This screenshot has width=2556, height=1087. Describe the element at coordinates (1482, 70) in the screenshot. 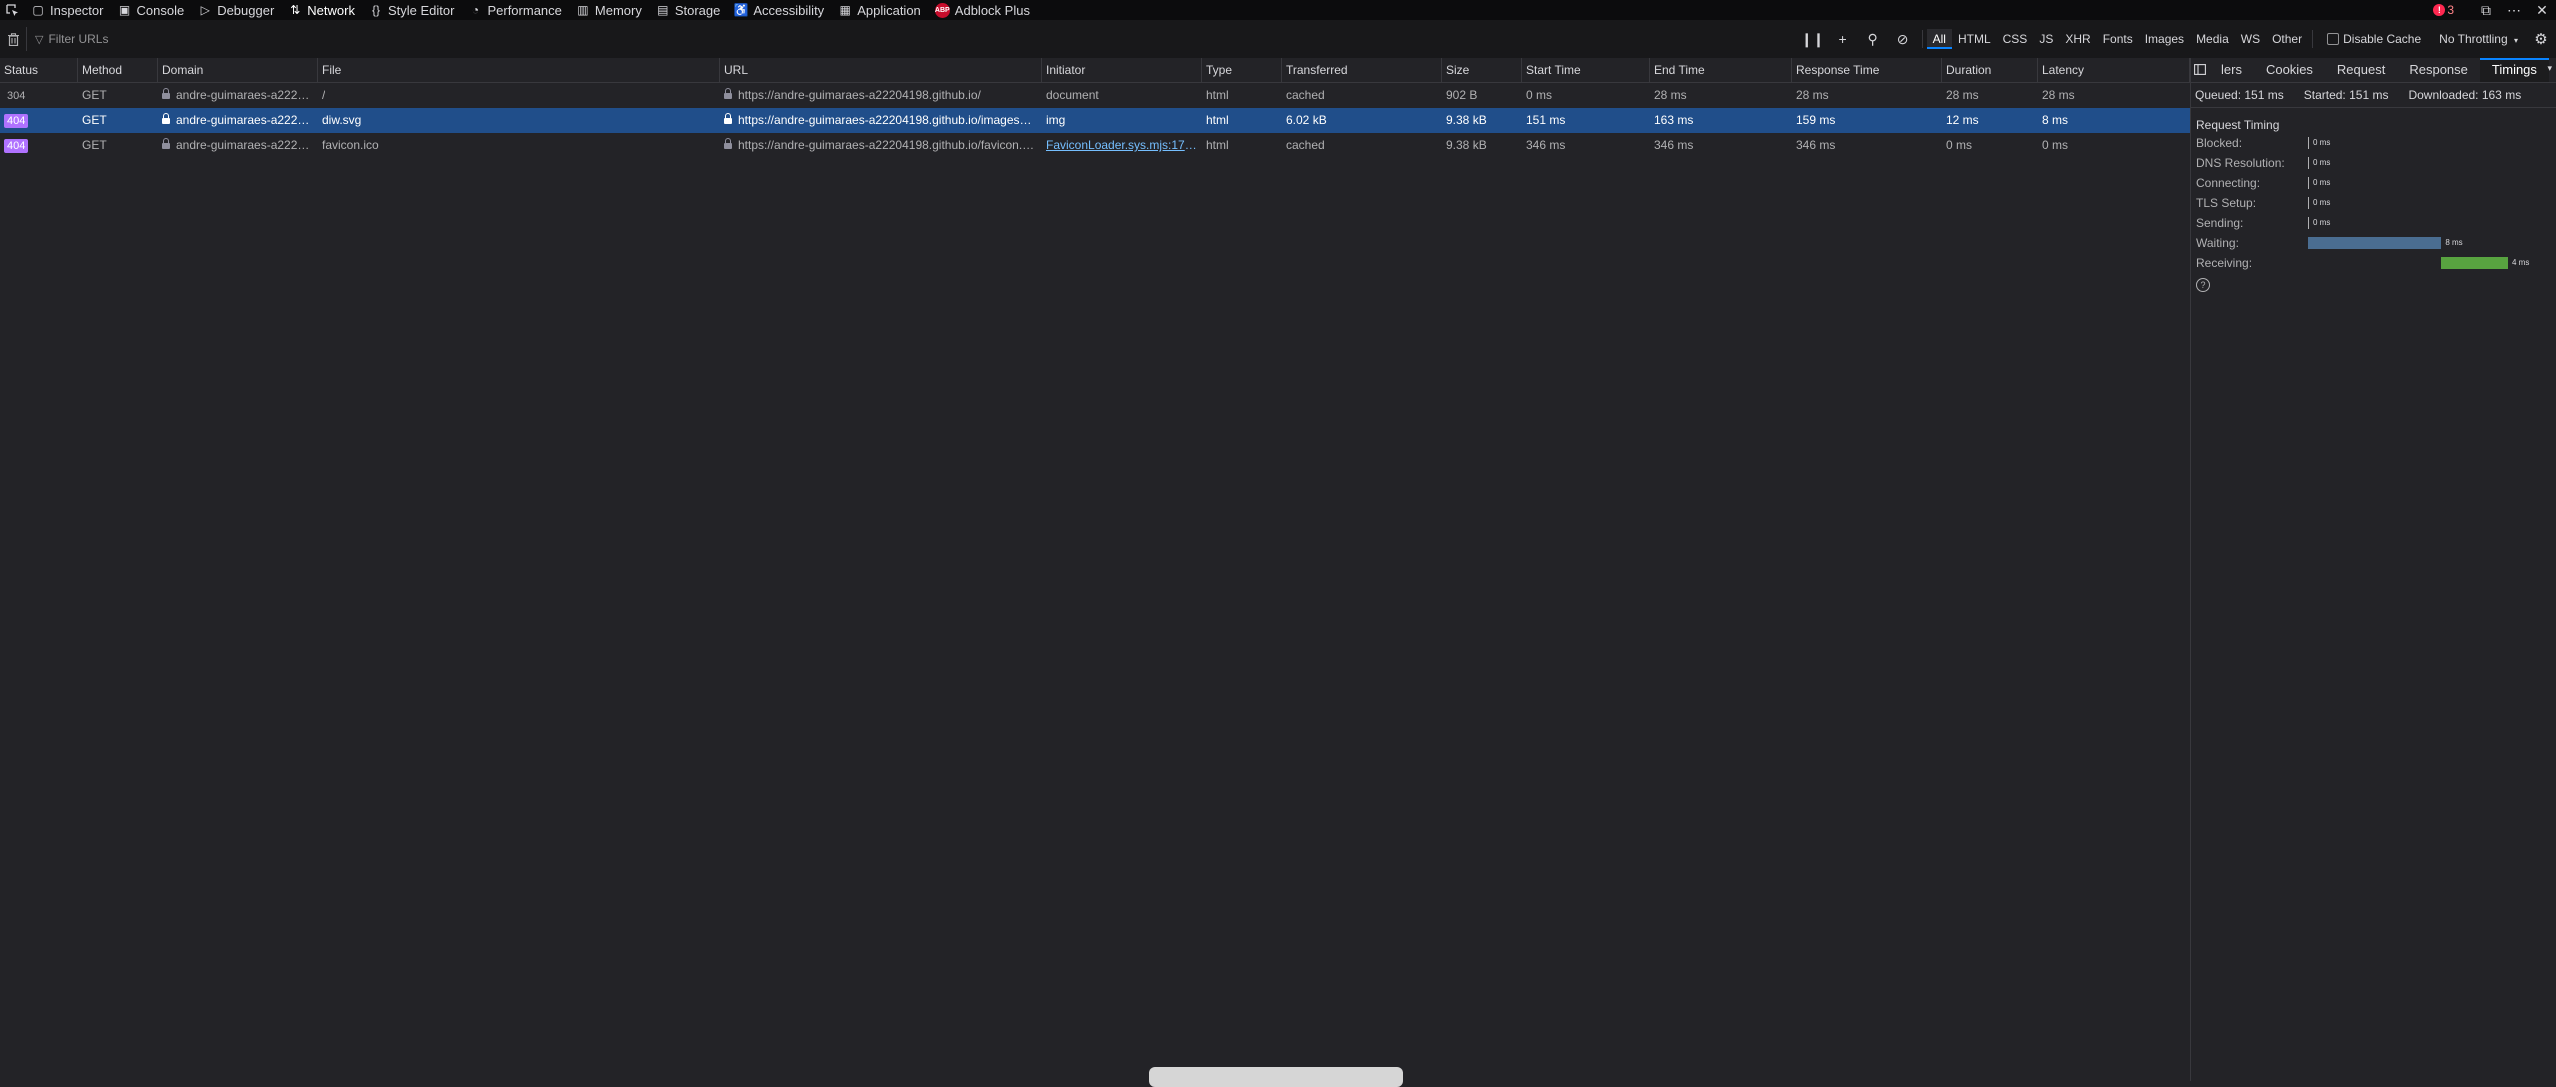

I see `column-header-size: Size` at that location.